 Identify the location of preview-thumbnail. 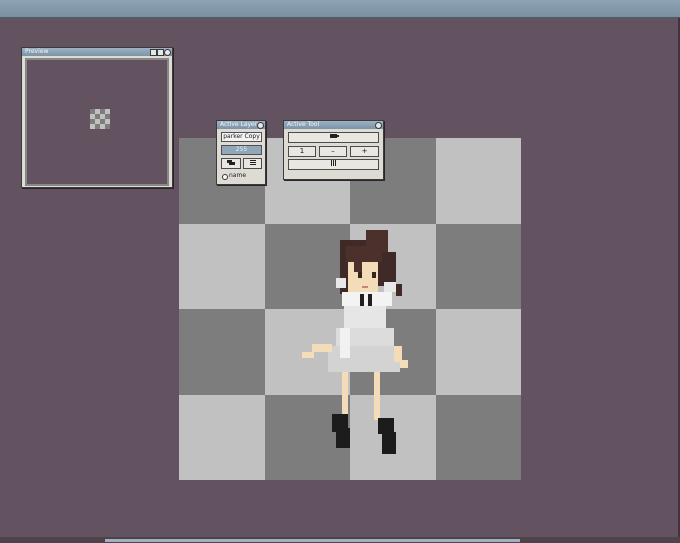
(100, 119).